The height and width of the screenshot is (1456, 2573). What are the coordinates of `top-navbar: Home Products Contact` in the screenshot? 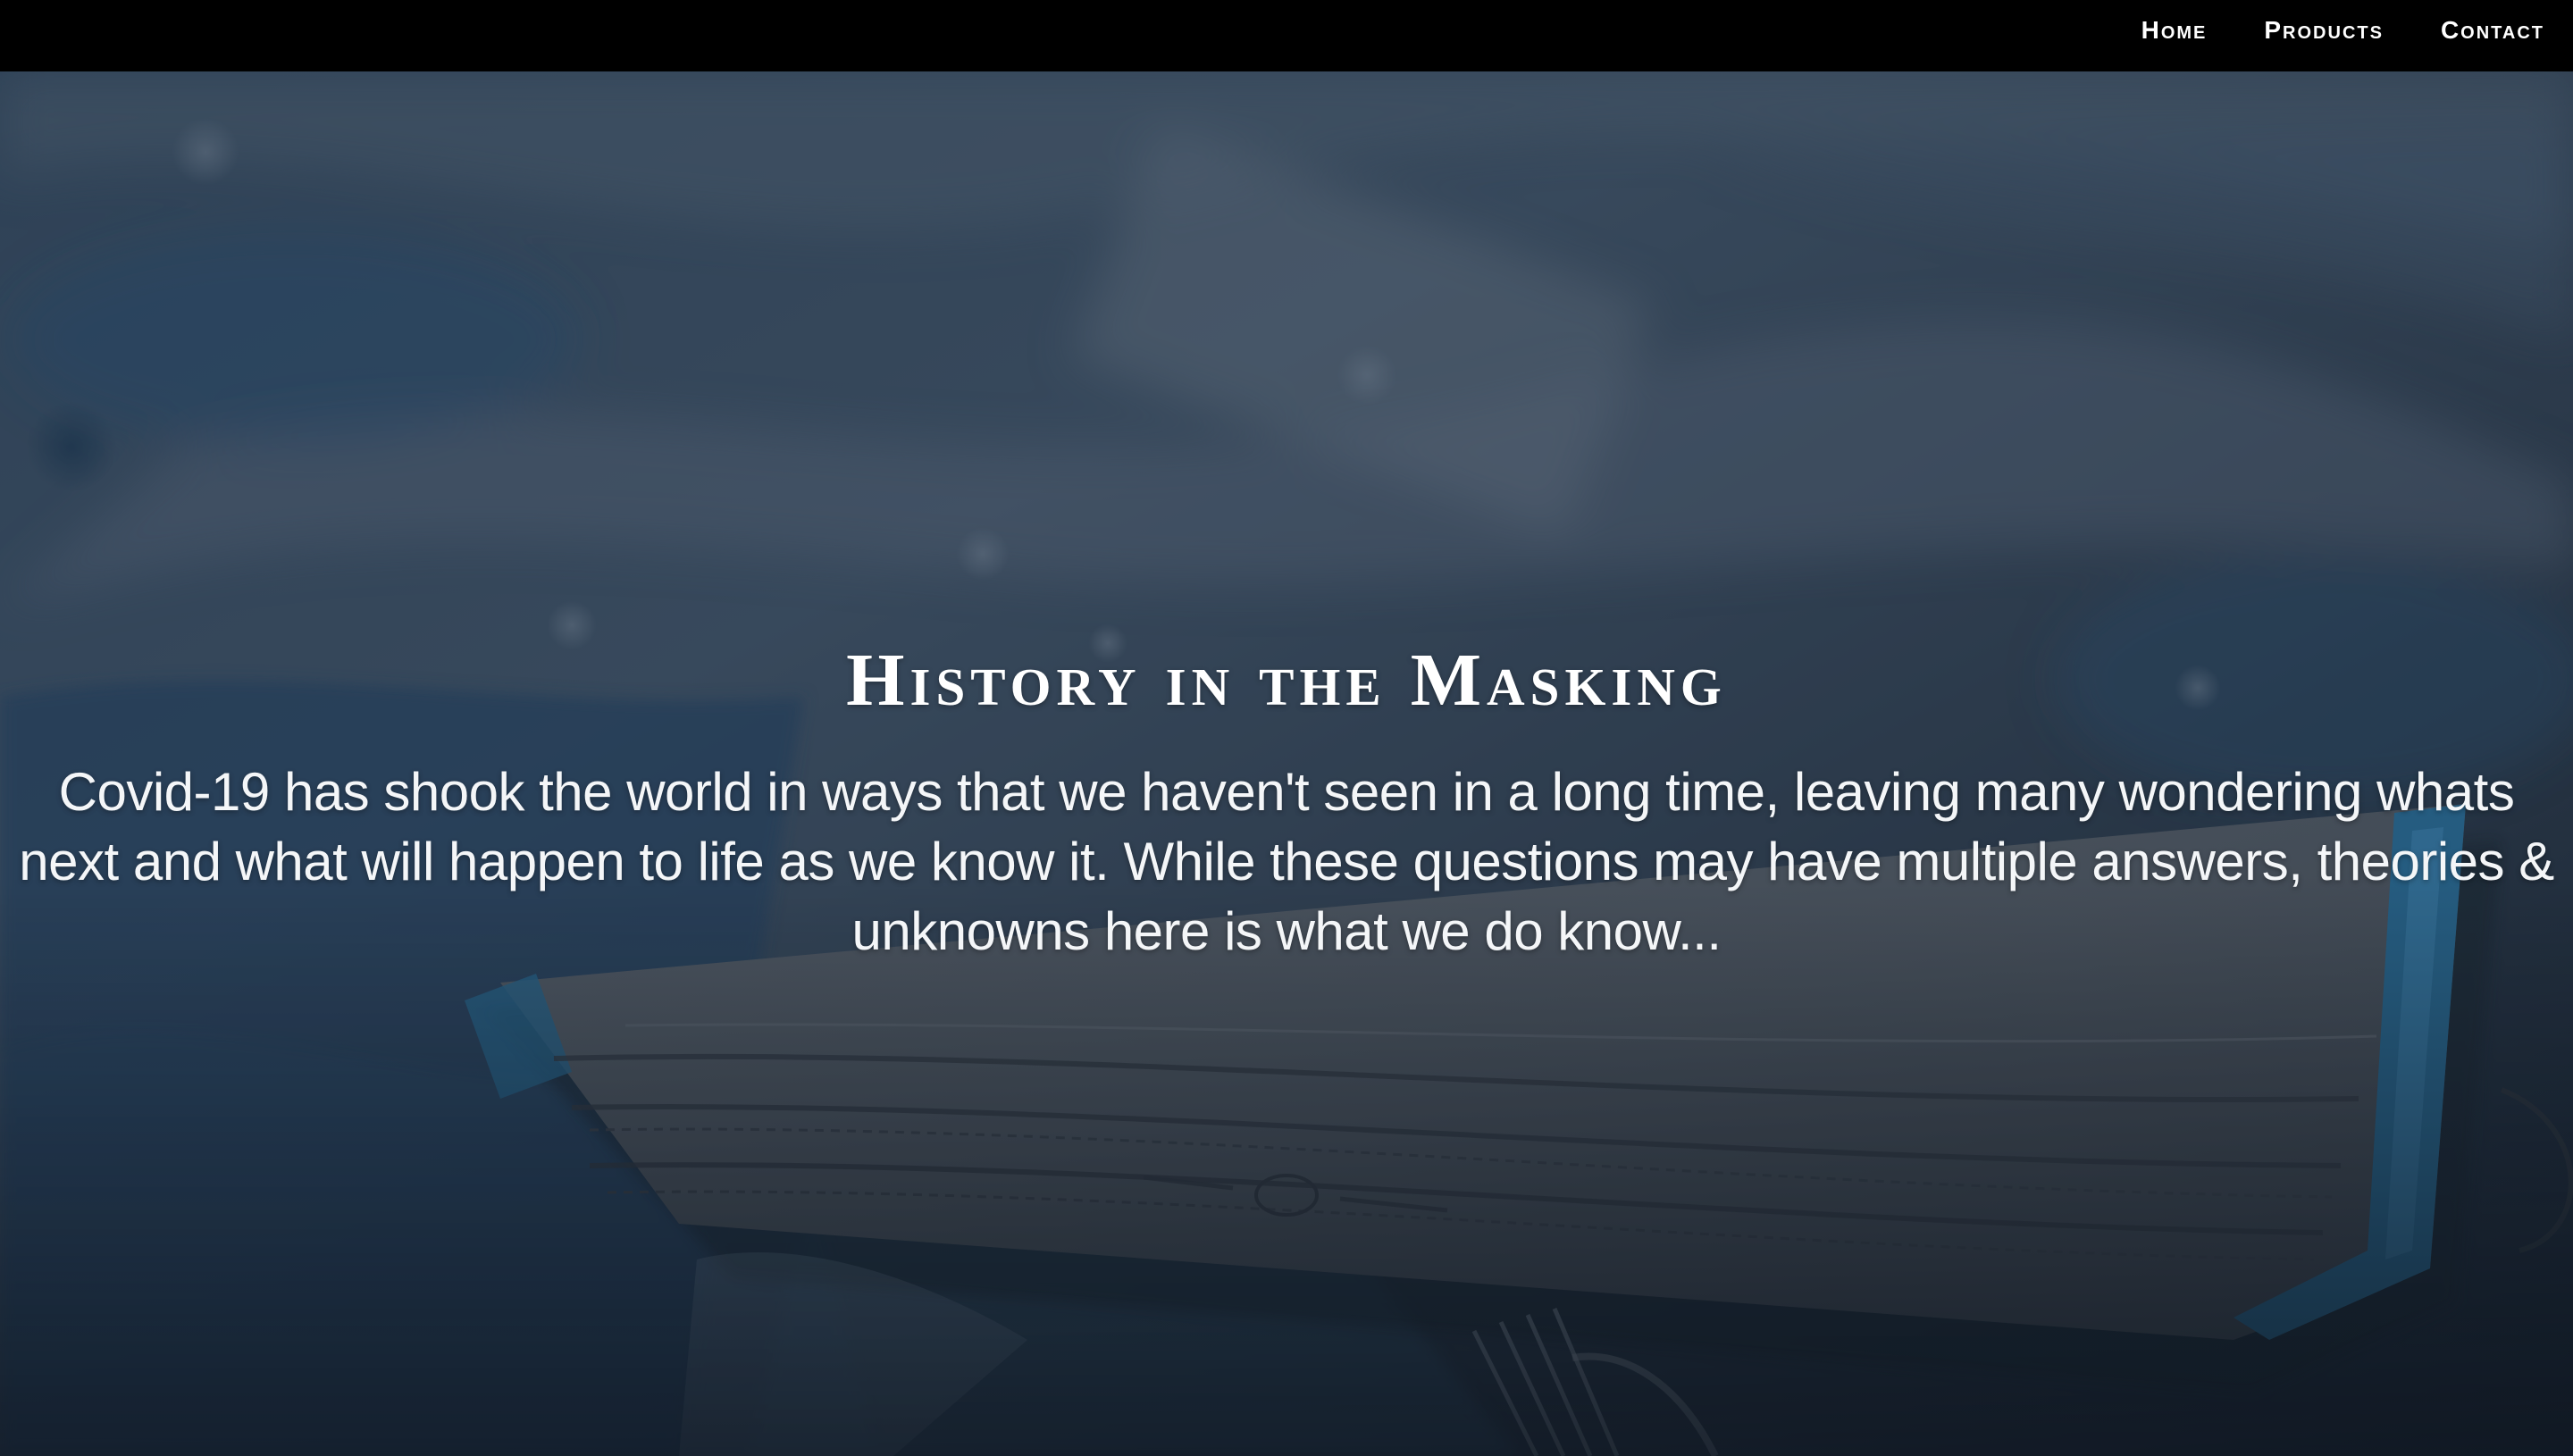 It's located at (1286, 35).